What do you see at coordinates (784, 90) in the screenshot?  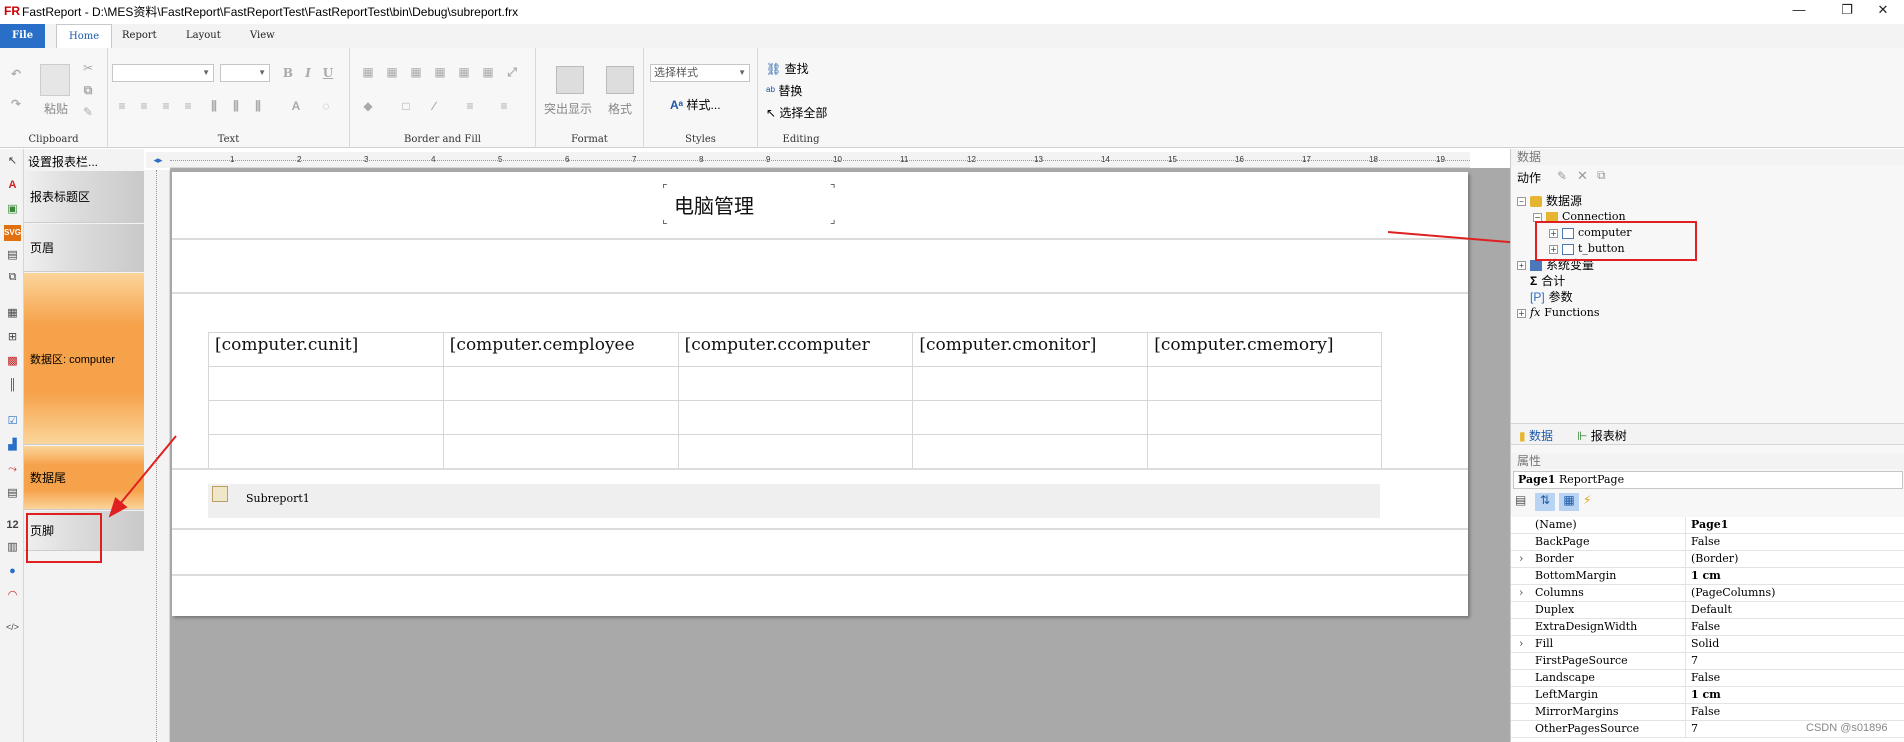 I see `replace-button: ᵃᵇ 替换` at bounding box center [784, 90].